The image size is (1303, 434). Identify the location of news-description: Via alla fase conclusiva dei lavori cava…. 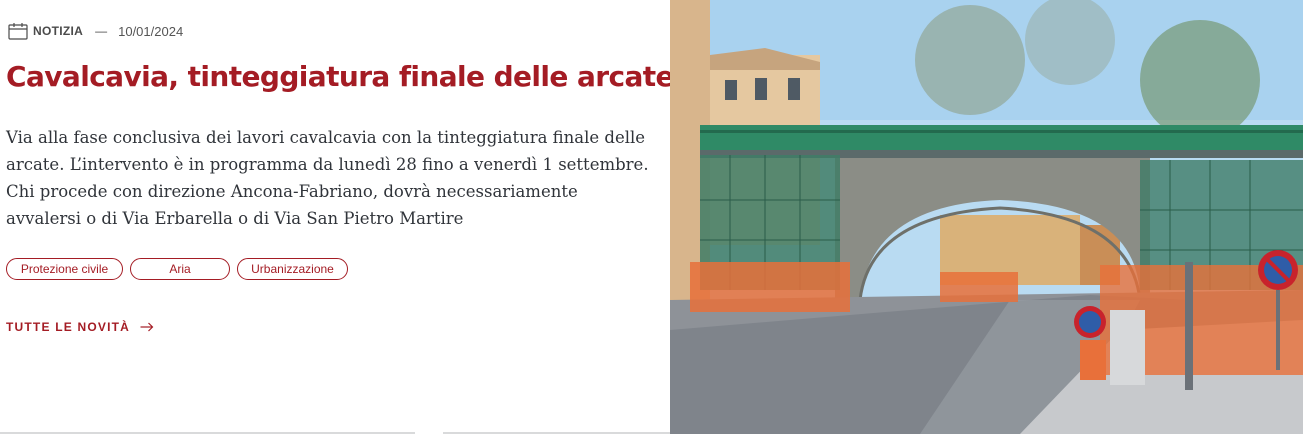
(327, 178).